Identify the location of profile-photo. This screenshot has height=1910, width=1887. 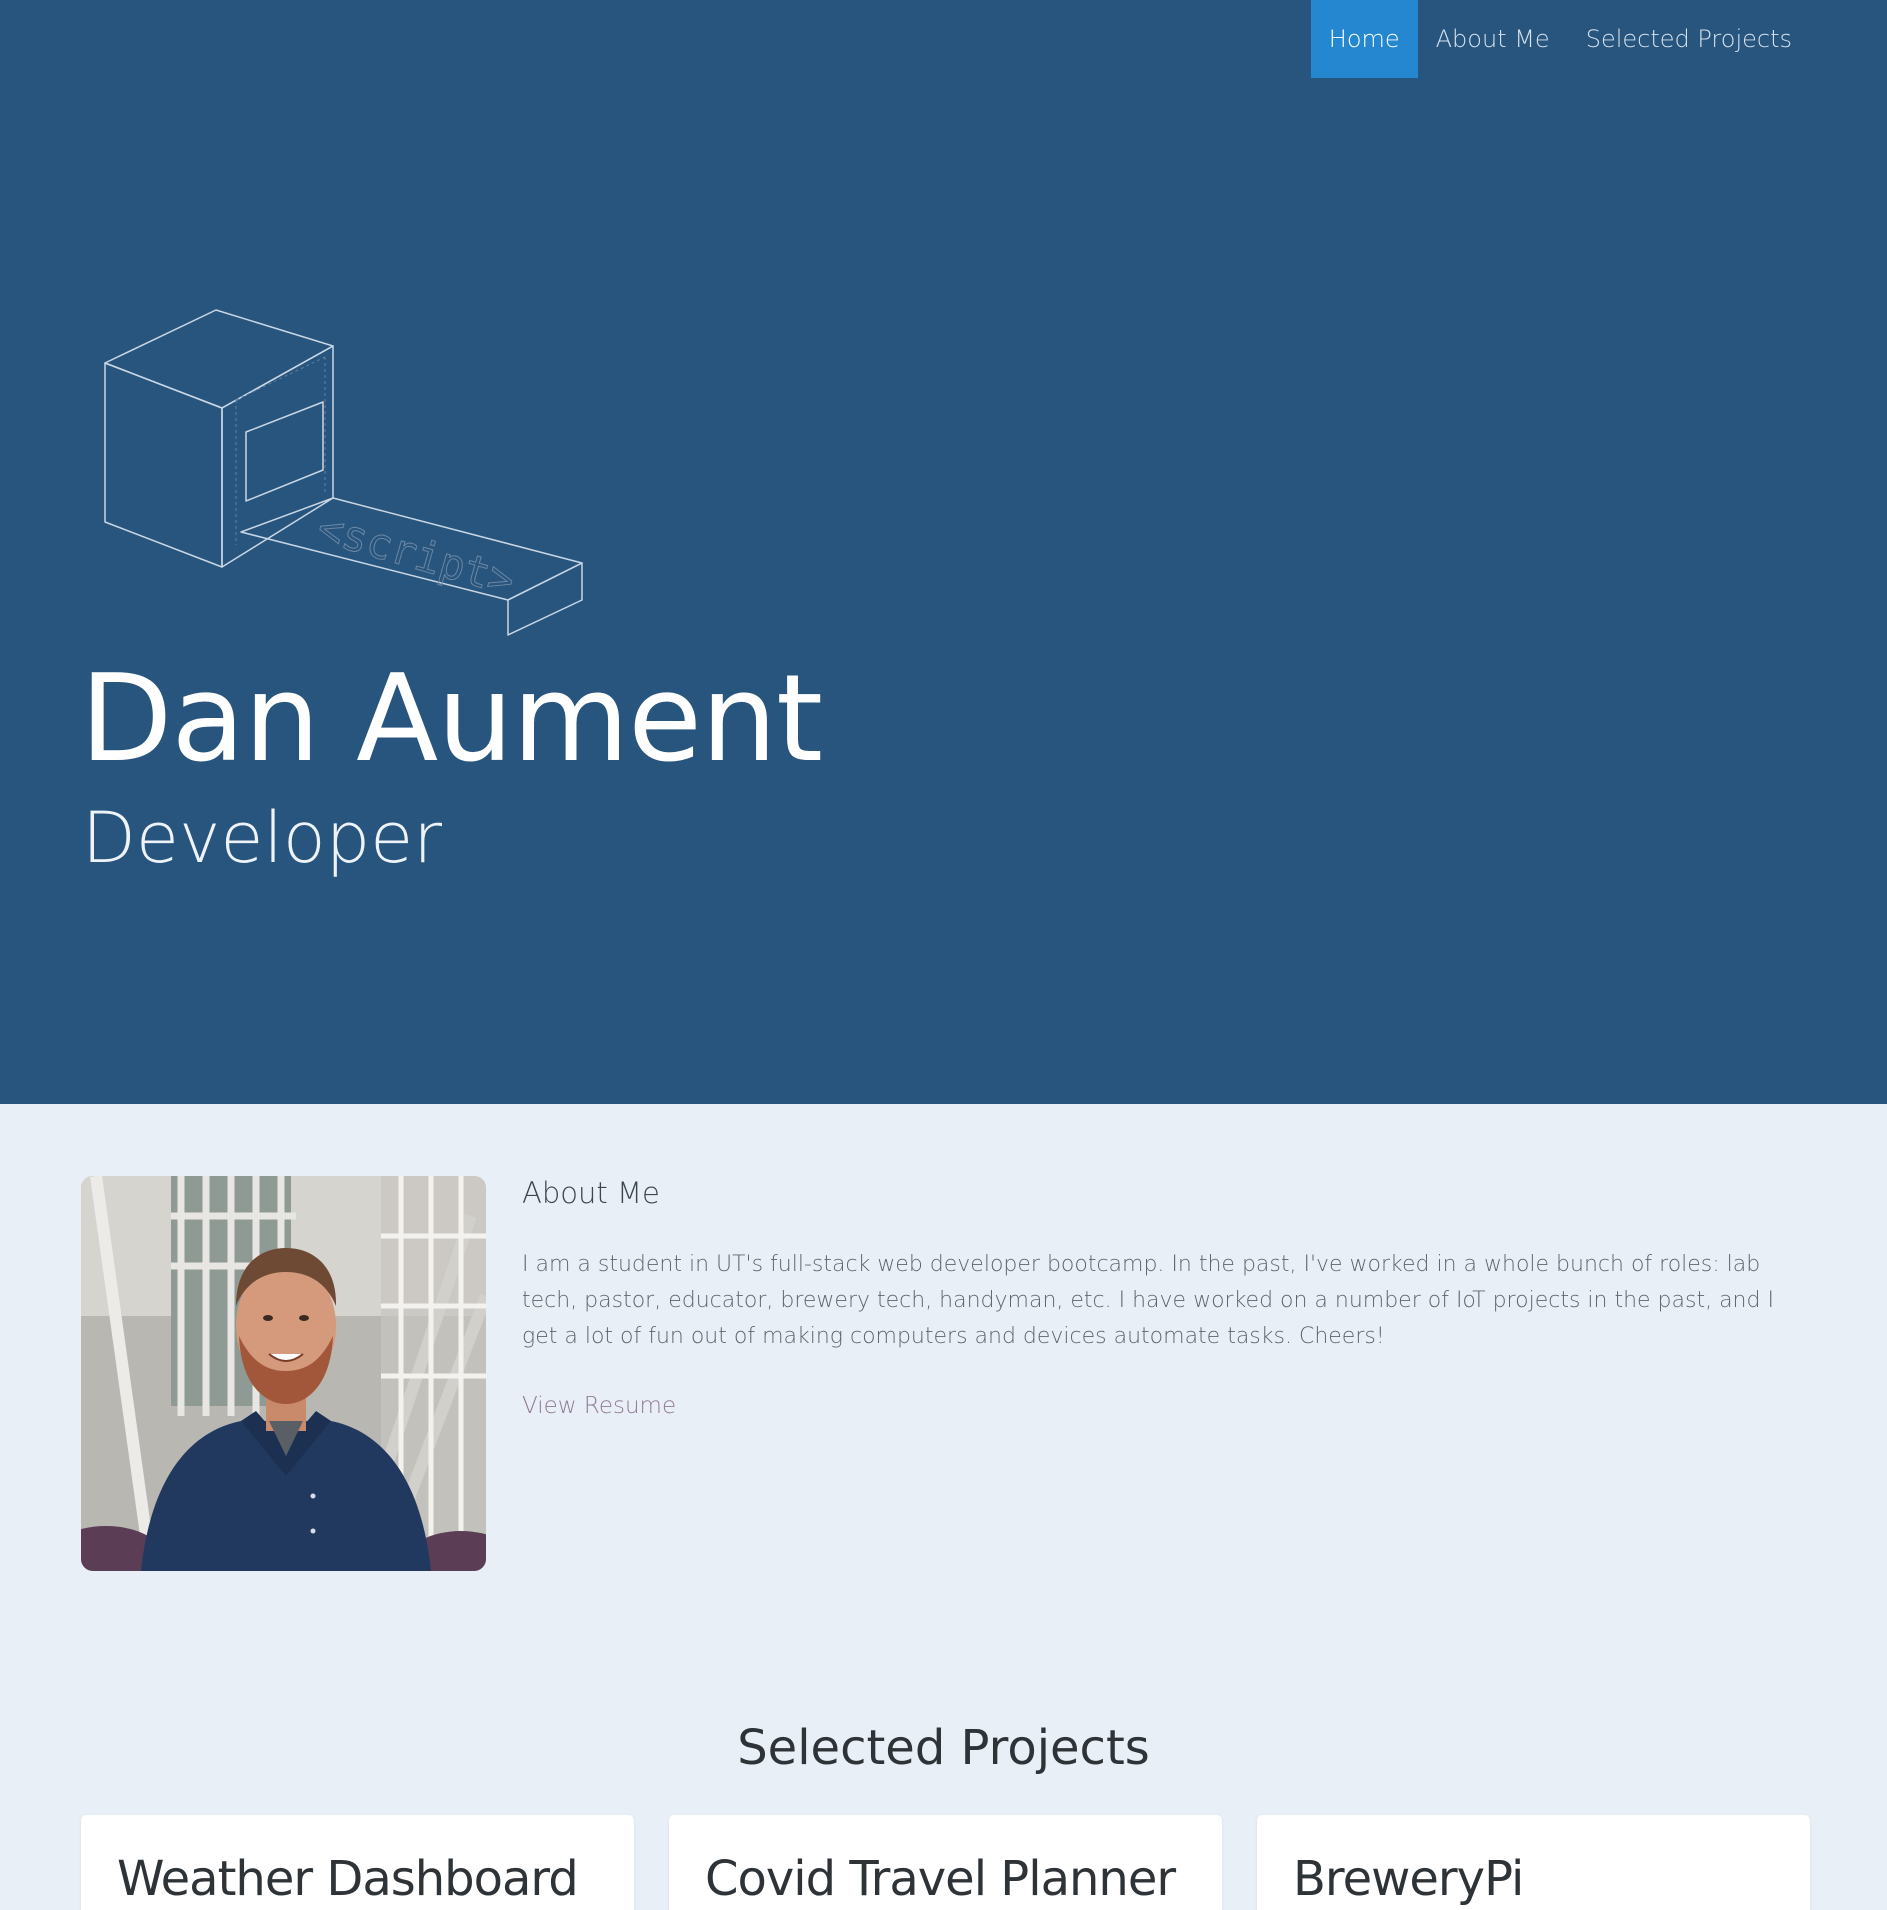
(283, 1373).